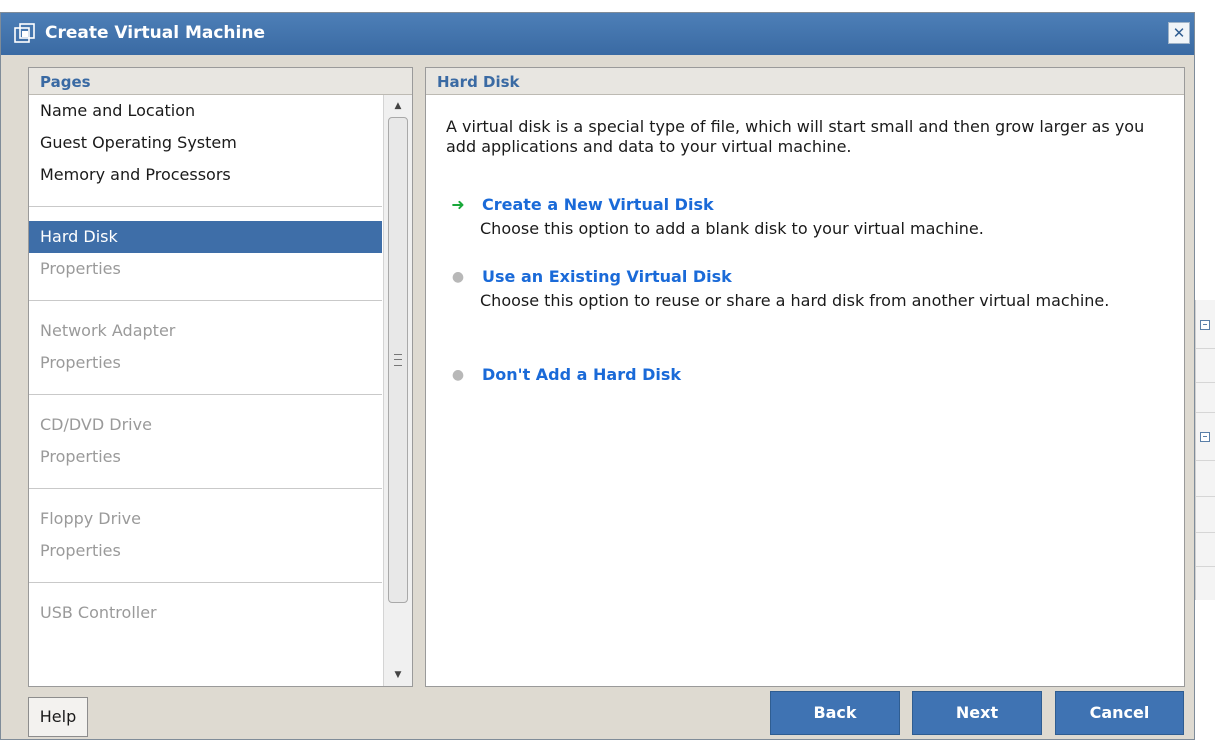 The height and width of the screenshot is (740, 1215). What do you see at coordinates (805, 81) in the screenshot?
I see `content-header: Hard Disk` at bounding box center [805, 81].